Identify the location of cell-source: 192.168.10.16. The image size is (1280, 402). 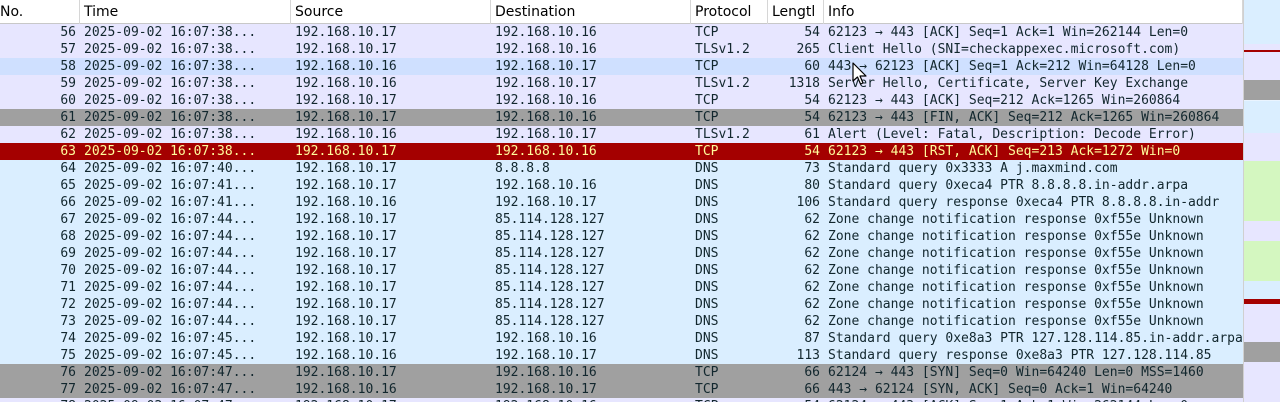
(346, 134).